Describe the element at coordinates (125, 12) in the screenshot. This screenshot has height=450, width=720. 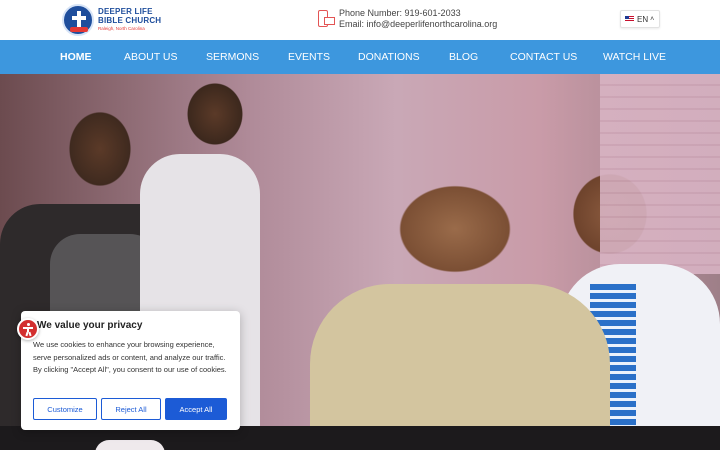
I see `logo-line-1: DEEPER LIFE` at that location.